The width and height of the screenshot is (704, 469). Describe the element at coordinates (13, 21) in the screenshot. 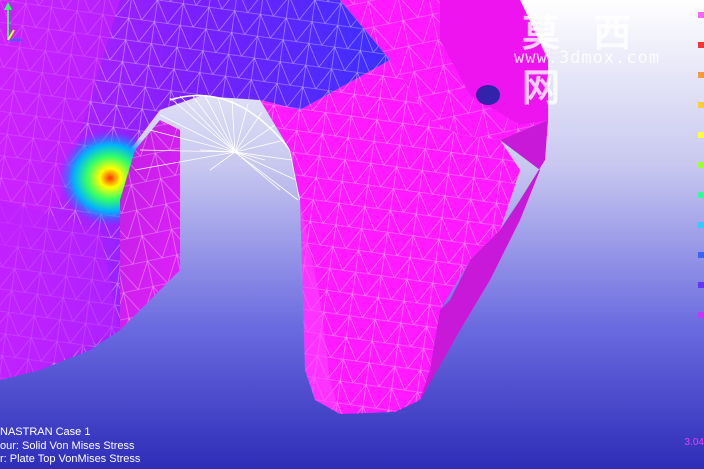

I see `xyz-axis-triad-icon` at that location.